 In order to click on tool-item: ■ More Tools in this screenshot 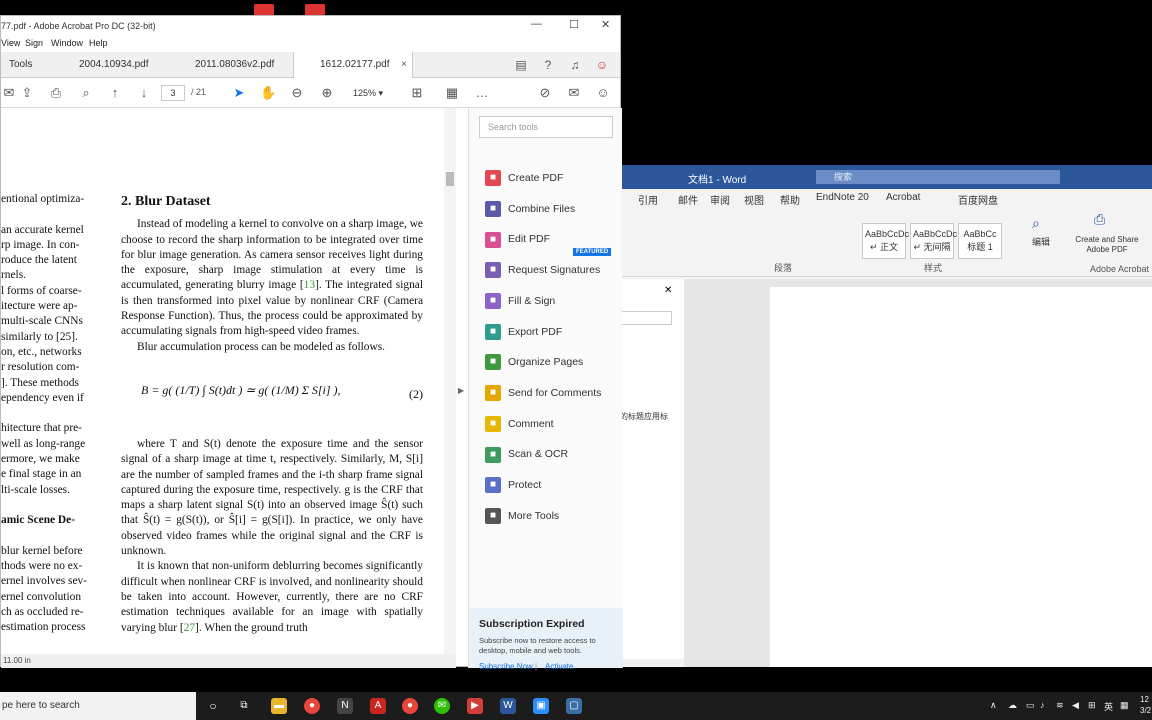, I will do `click(522, 517)`.